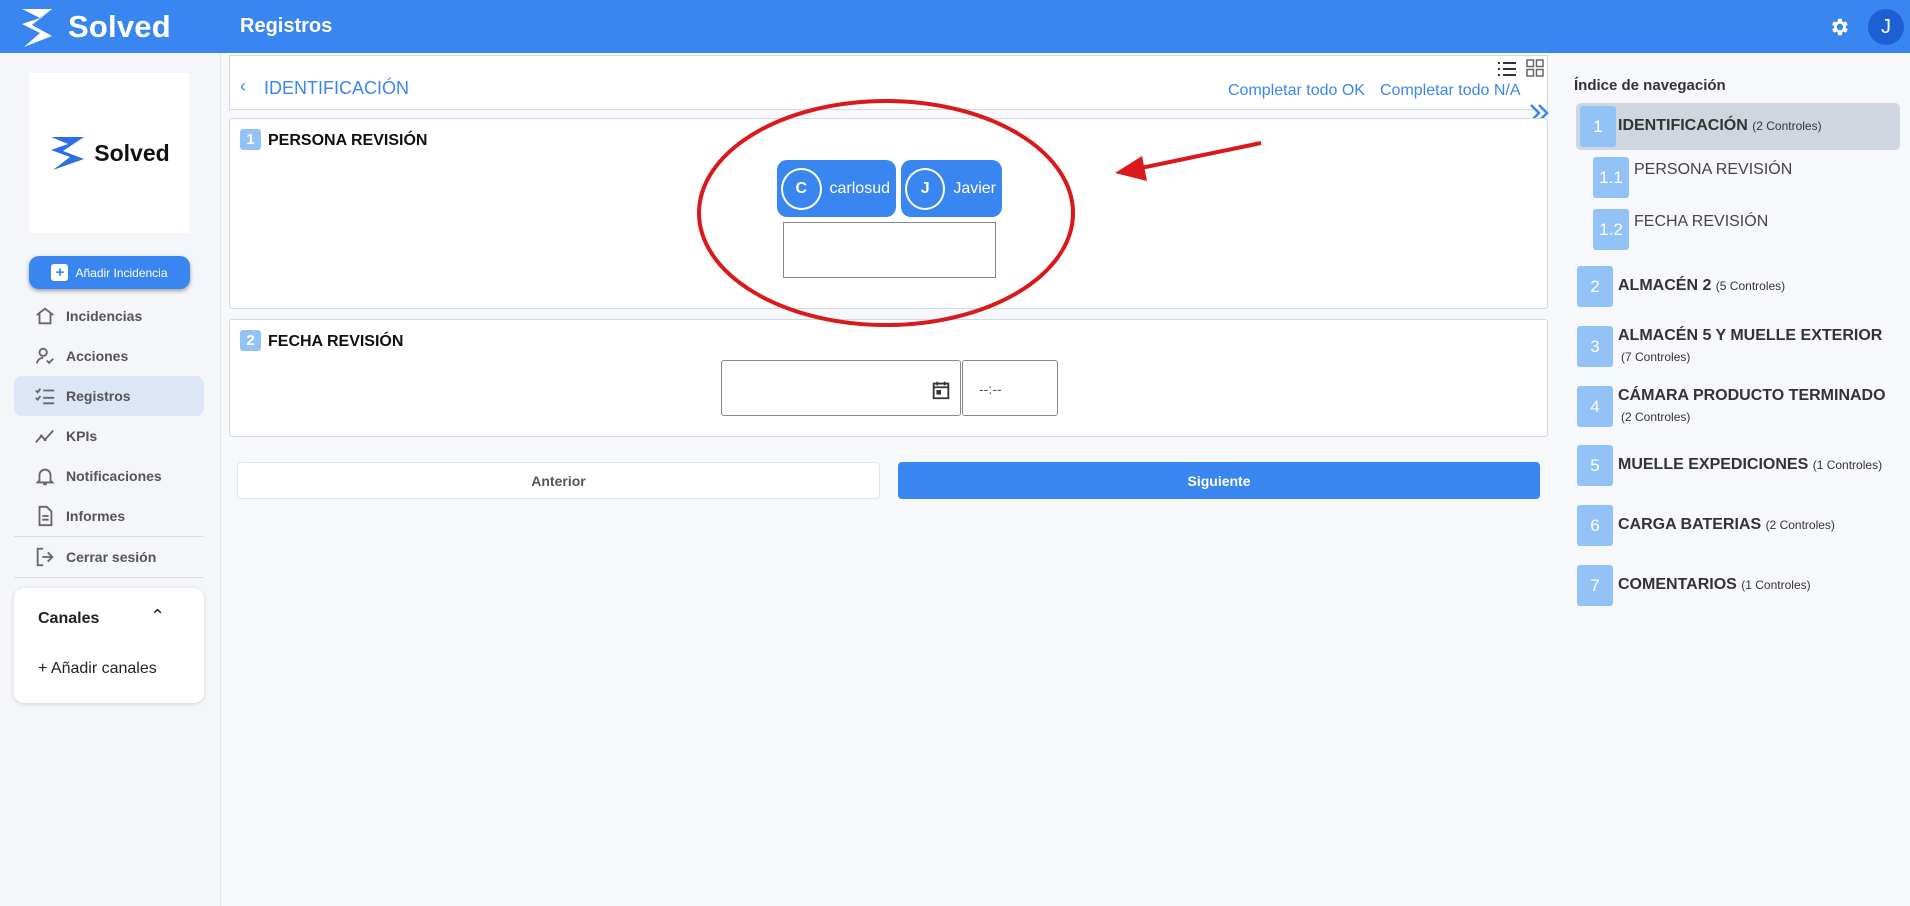 The image size is (1910, 906). Describe the element at coordinates (348, 140) in the screenshot. I see `question-title: PERSONA REVISIÓN` at that location.